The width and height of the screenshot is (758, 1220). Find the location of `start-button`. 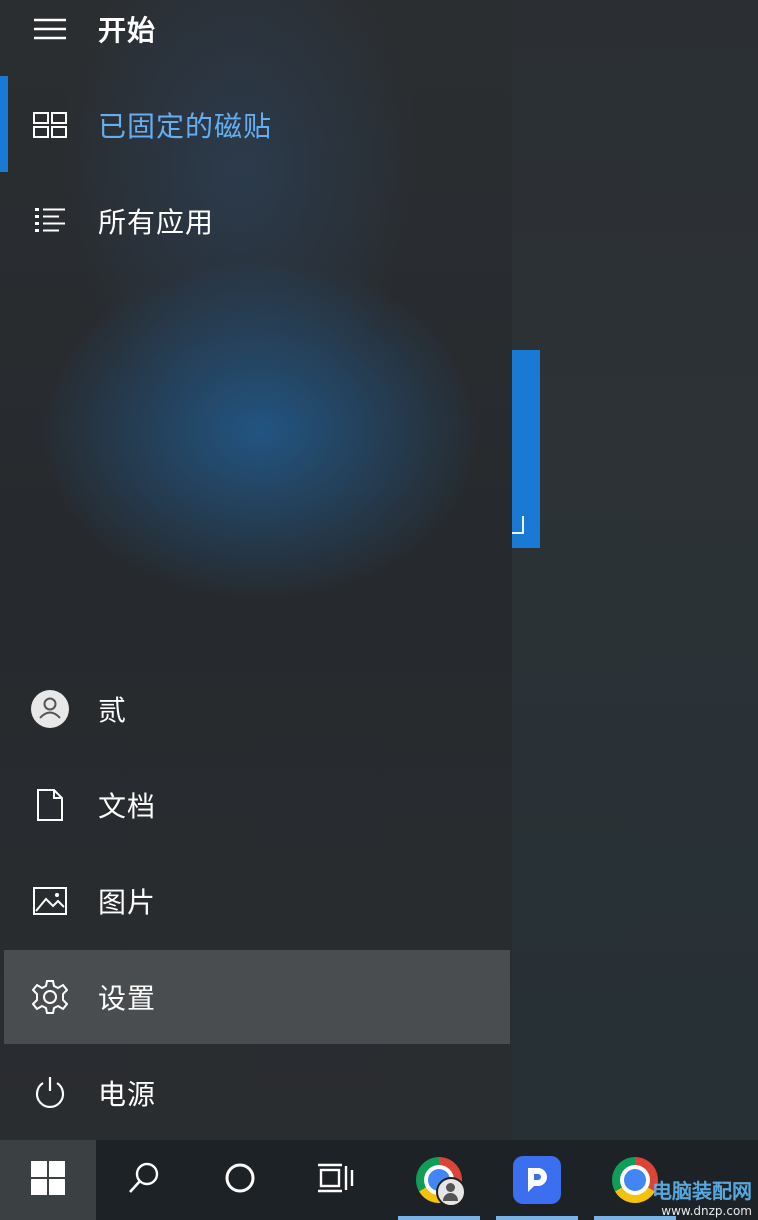

start-button is located at coordinates (48, 1180).